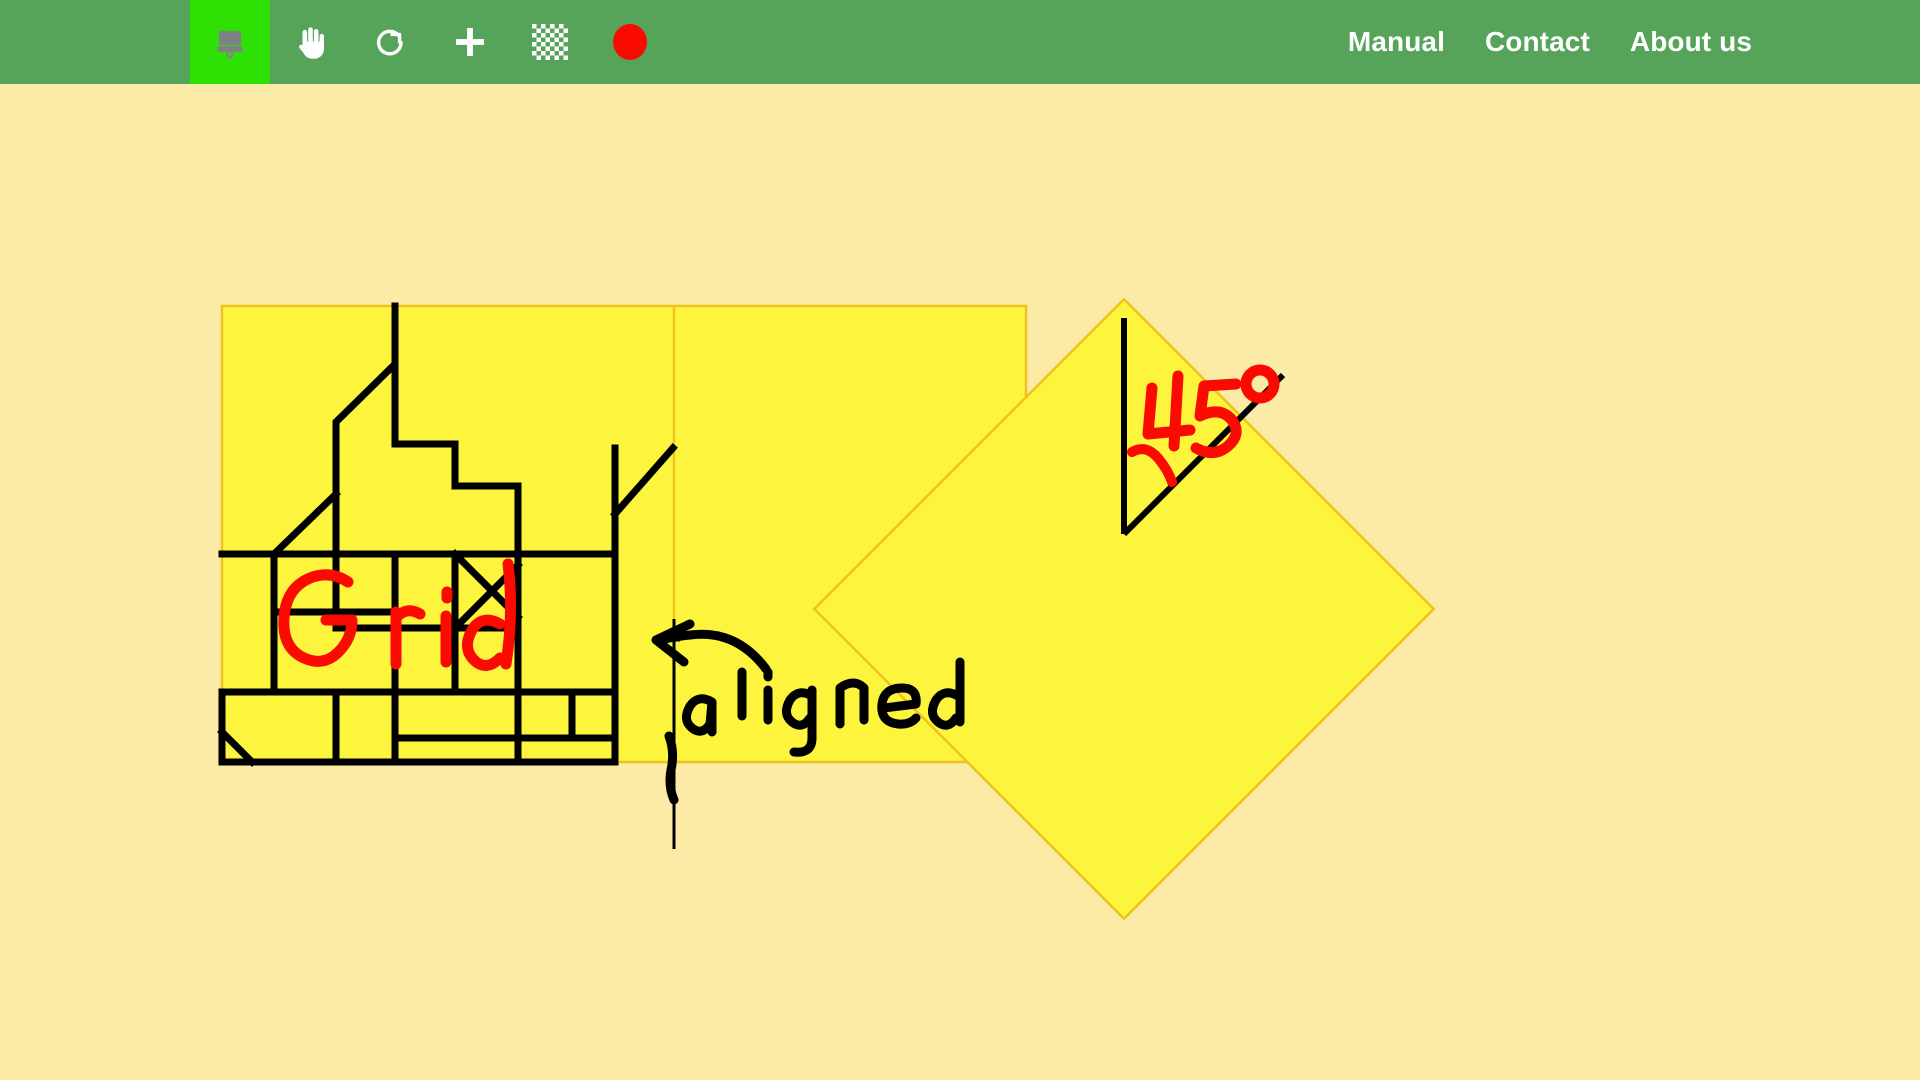  I want to click on tool-button-transparency, so click(550, 42).